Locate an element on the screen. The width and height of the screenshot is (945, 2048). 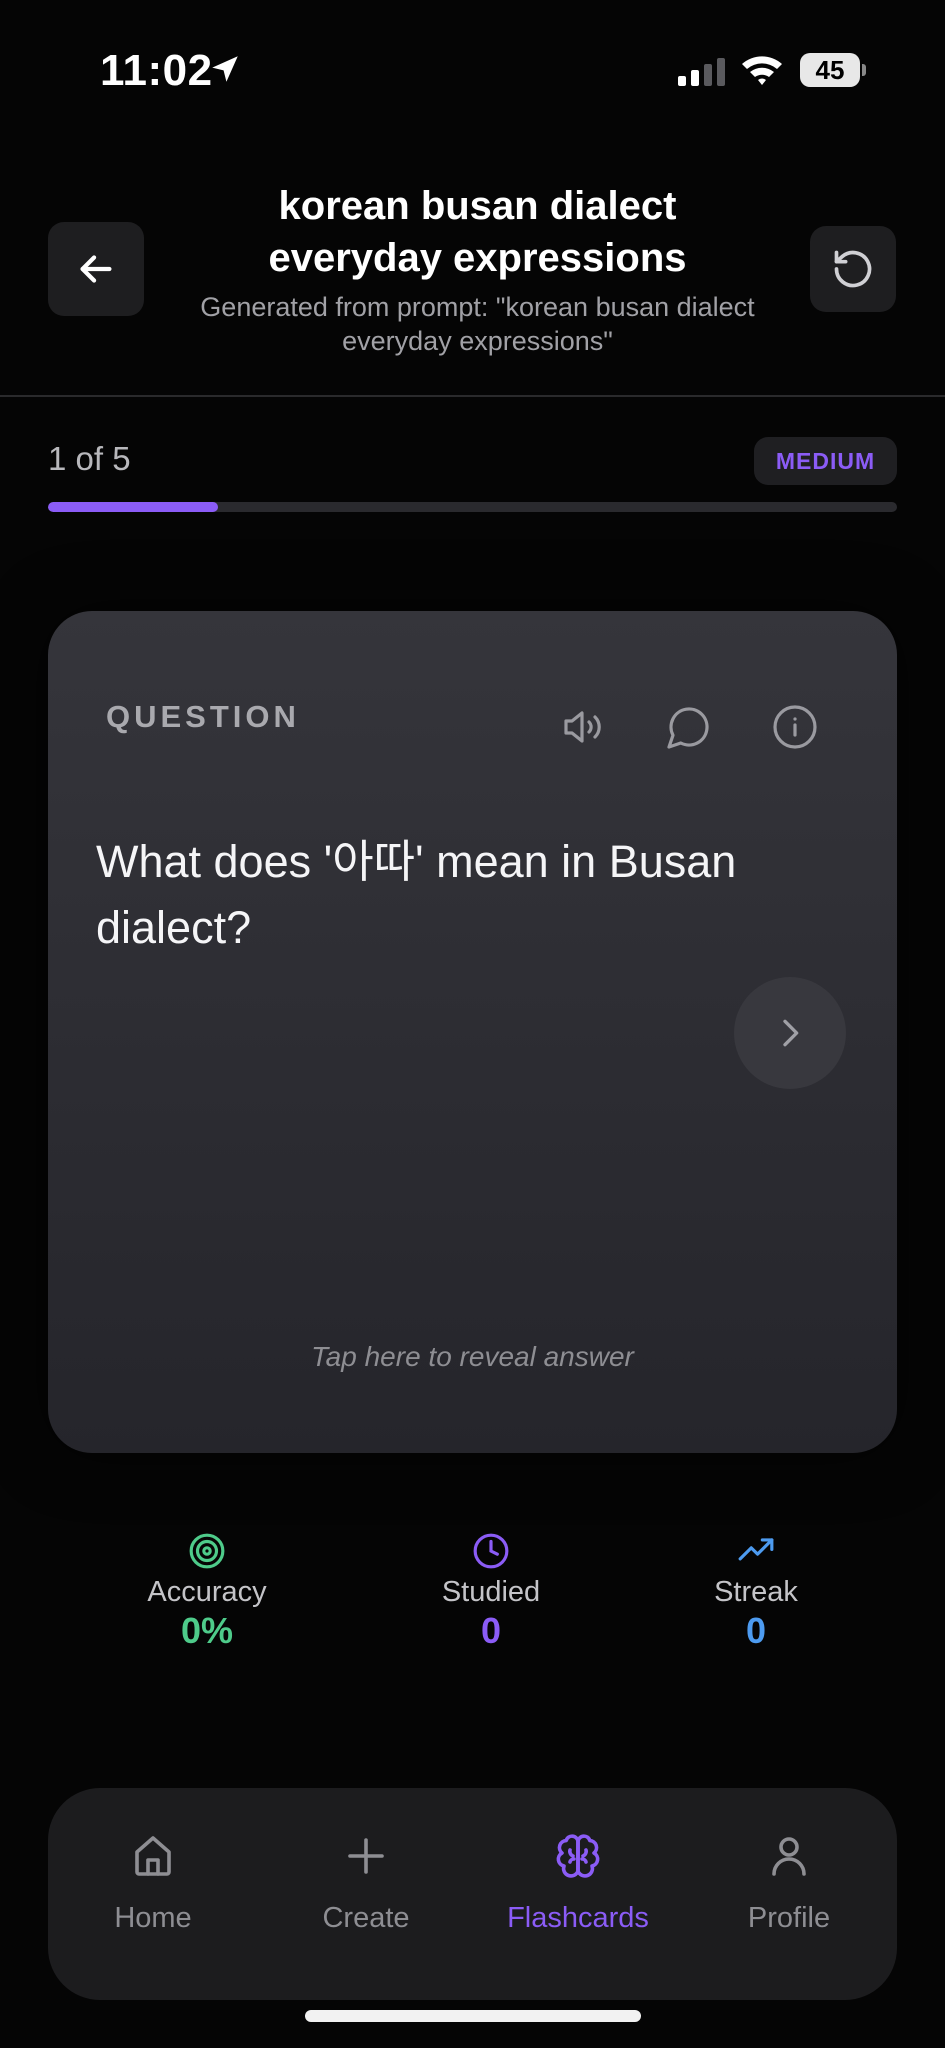
difficulty-badge: MEDIUM is located at coordinates (825, 461).